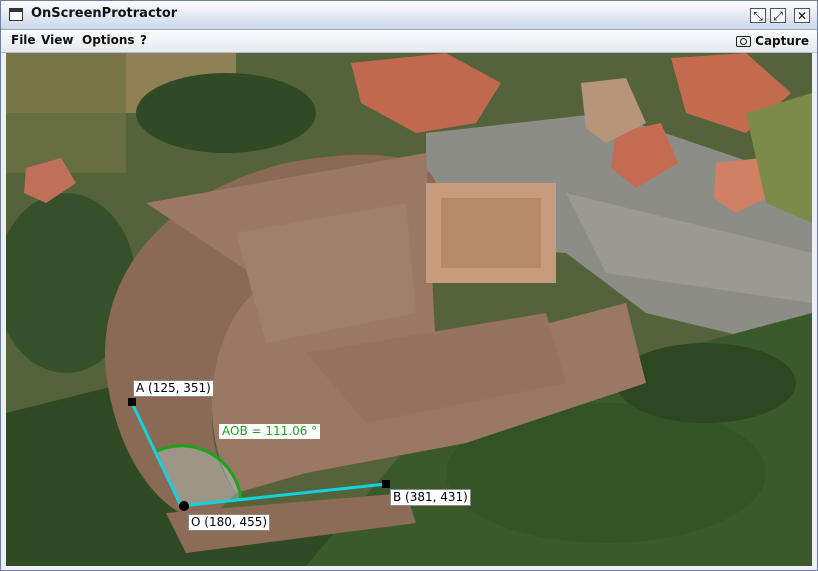 The image size is (818, 571). I want to click on point-b-label: B (381, 431), so click(430, 497).